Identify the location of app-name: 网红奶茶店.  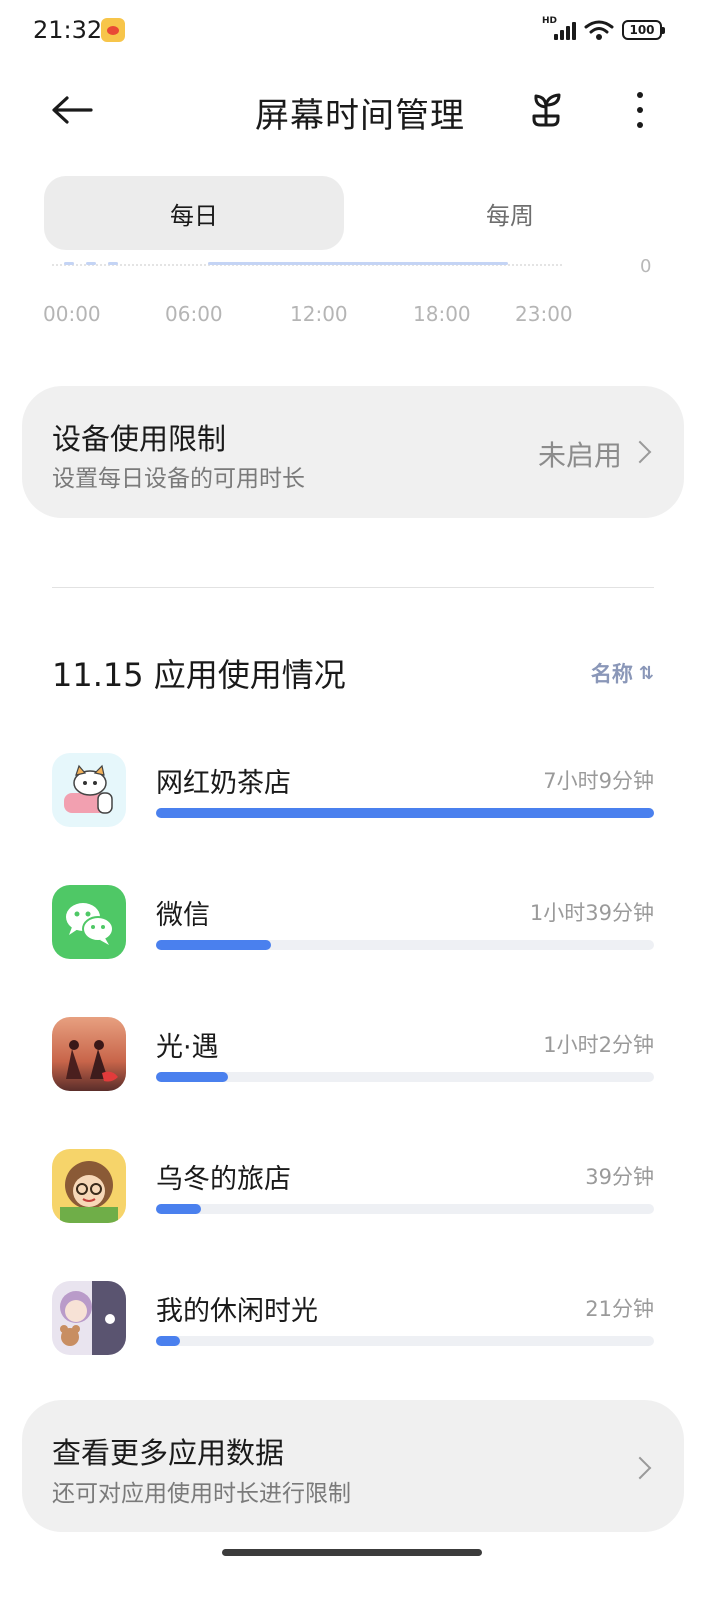
(223, 783).